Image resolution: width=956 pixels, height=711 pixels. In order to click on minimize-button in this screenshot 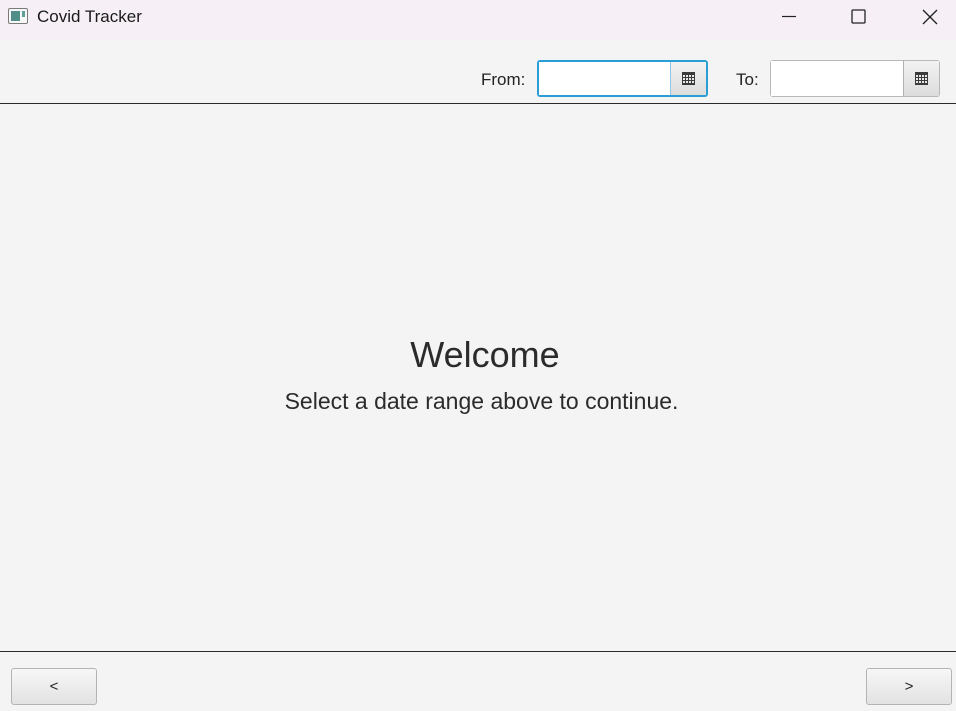, I will do `click(789, 17)`.